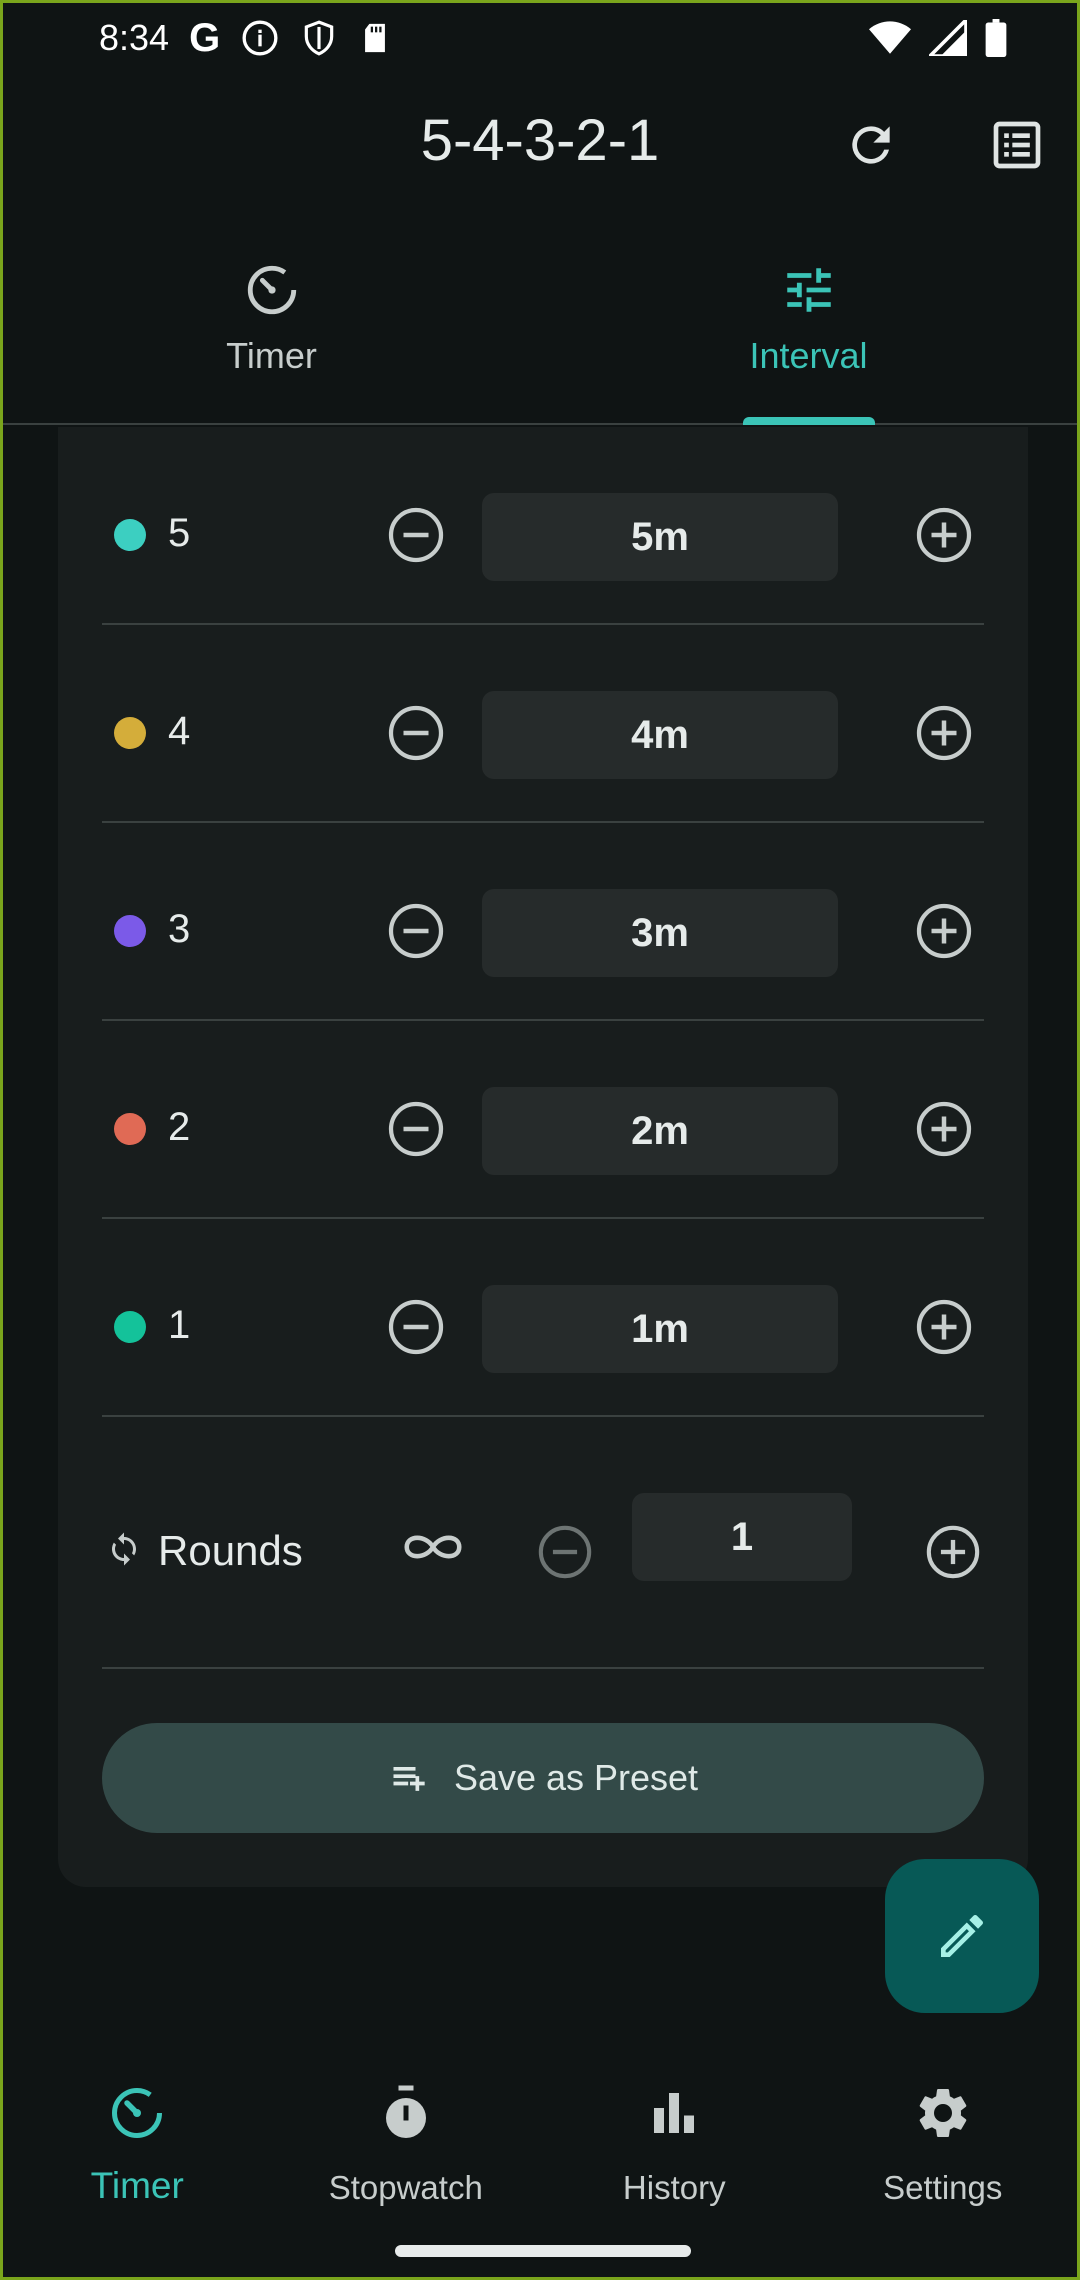 This screenshot has width=1080, height=2280. I want to click on top-tabs: Timer Interval, so click(540, 334).